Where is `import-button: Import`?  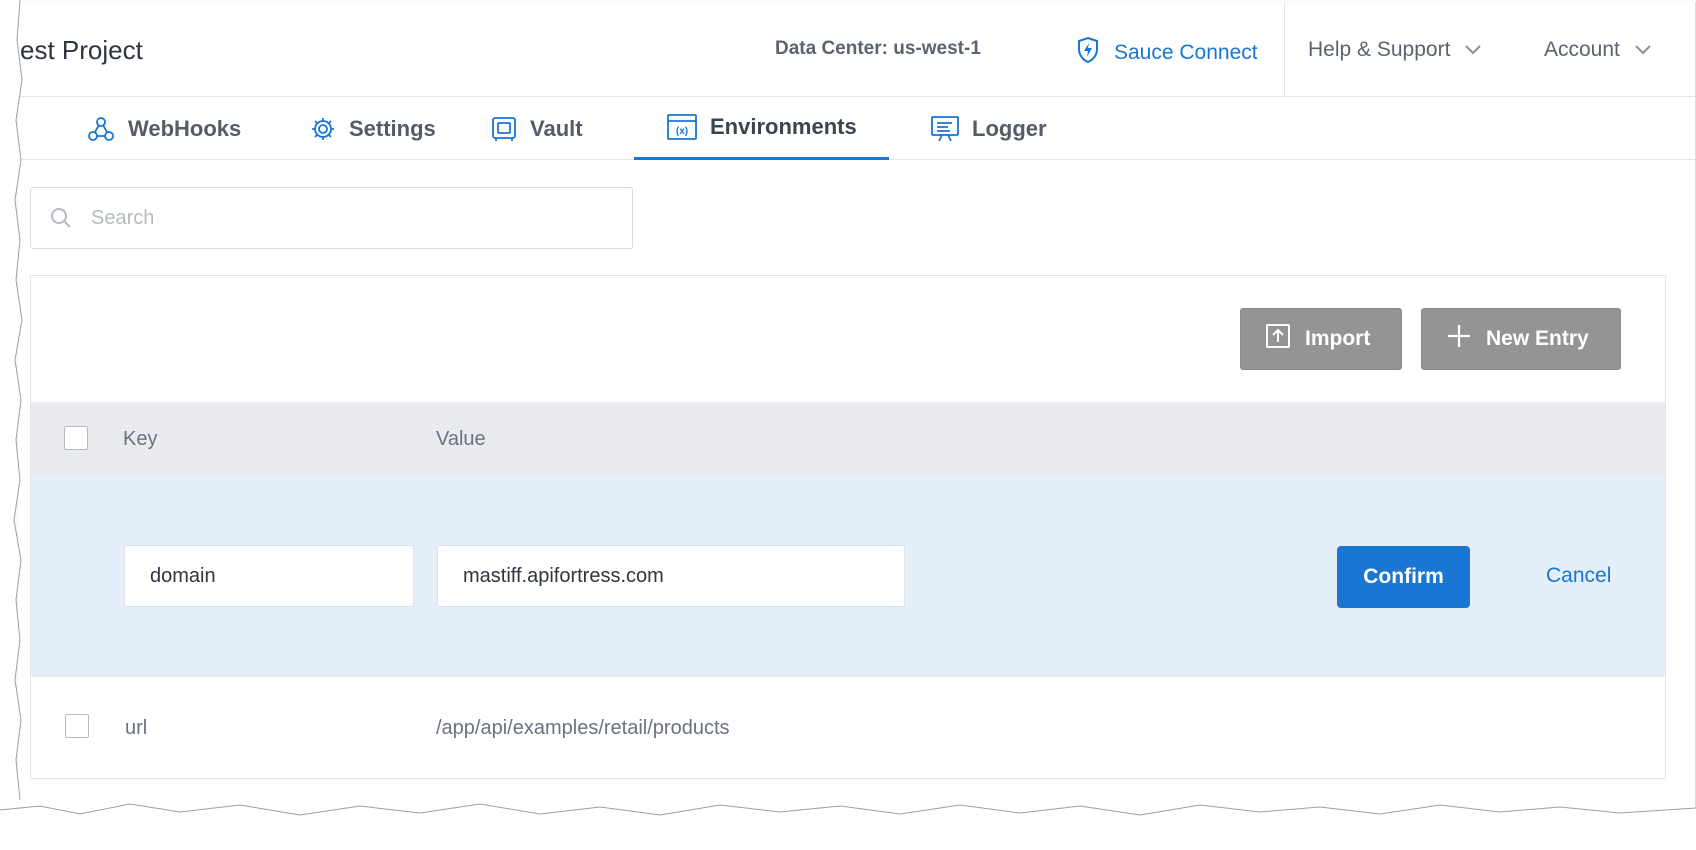
import-button: Import is located at coordinates (1321, 339).